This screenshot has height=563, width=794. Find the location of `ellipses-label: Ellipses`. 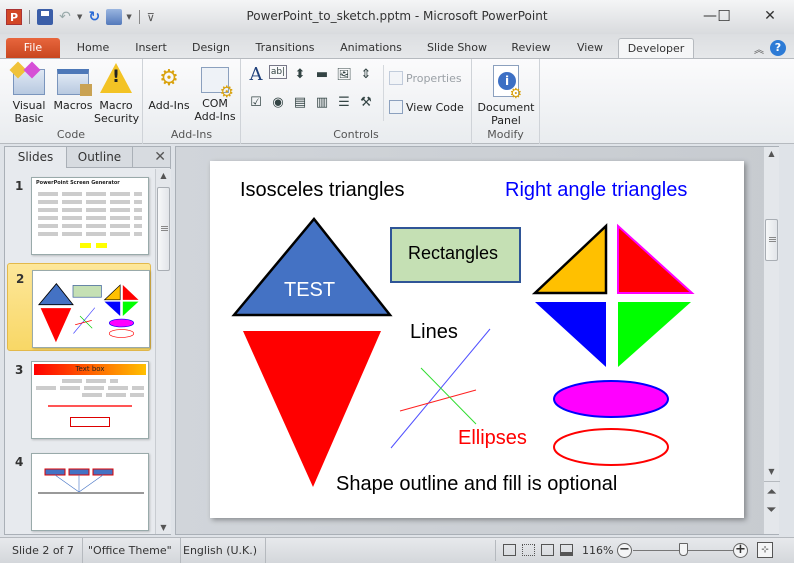

ellipses-label: Ellipses is located at coordinates (492, 438).